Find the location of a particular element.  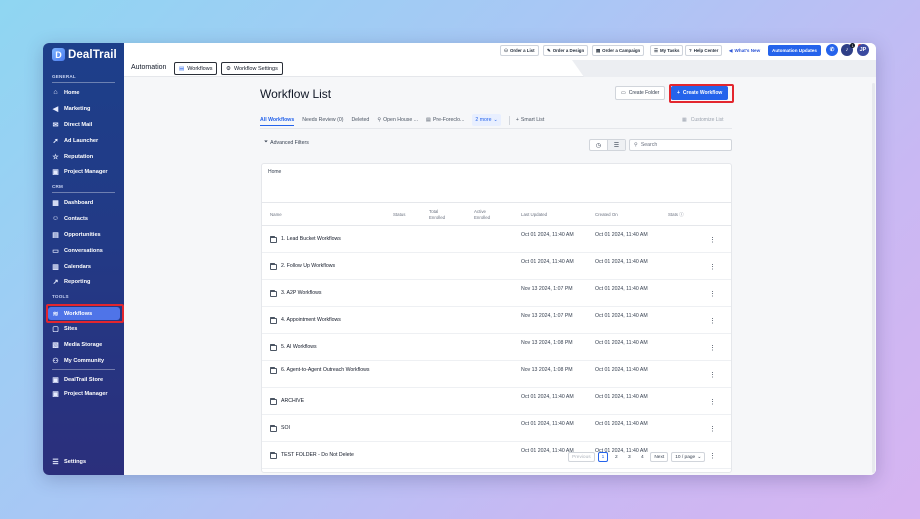

contacts-icon: ☺ is located at coordinates (55, 218).